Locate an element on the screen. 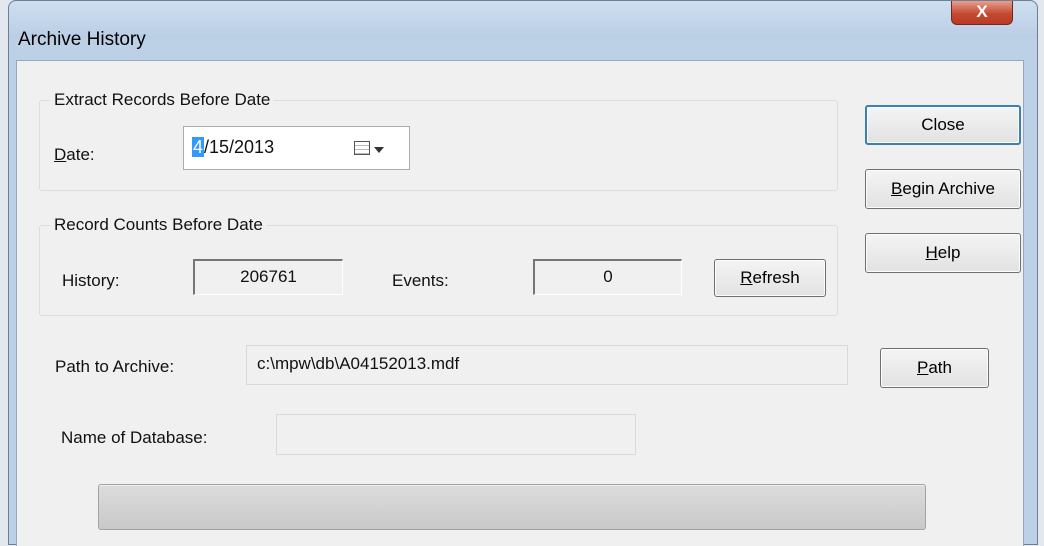  database-name-label: Name of Database: is located at coordinates (134, 437).